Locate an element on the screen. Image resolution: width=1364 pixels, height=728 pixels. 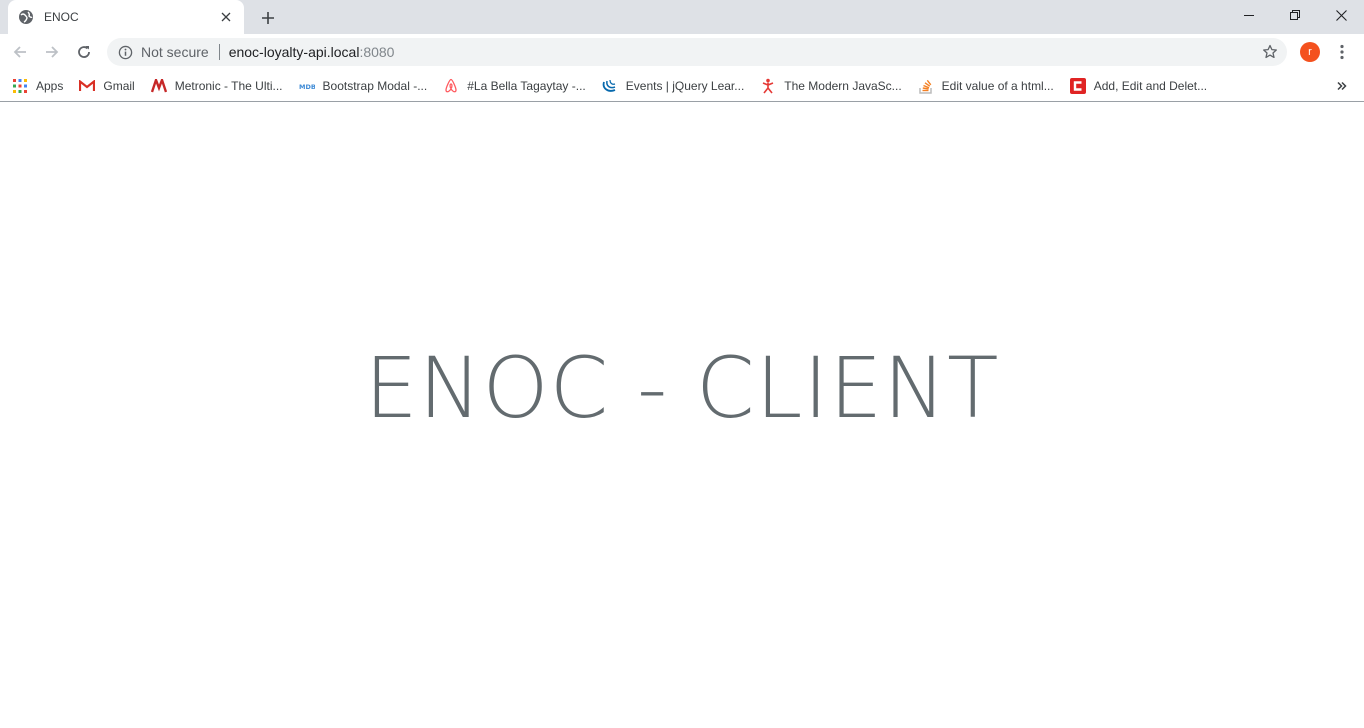
new-tab-button is located at coordinates (268, 18).